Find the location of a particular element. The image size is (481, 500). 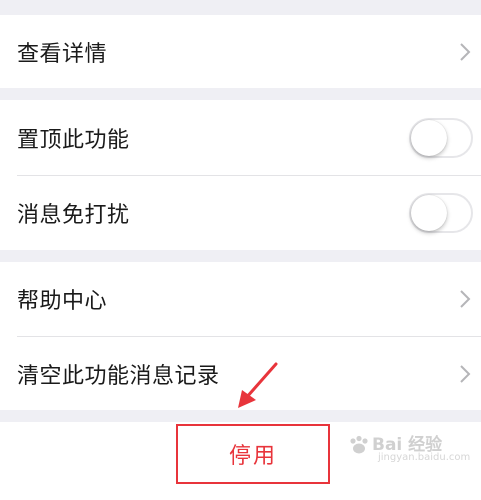

pin-feature-toggle is located at coordinates (441, 138).